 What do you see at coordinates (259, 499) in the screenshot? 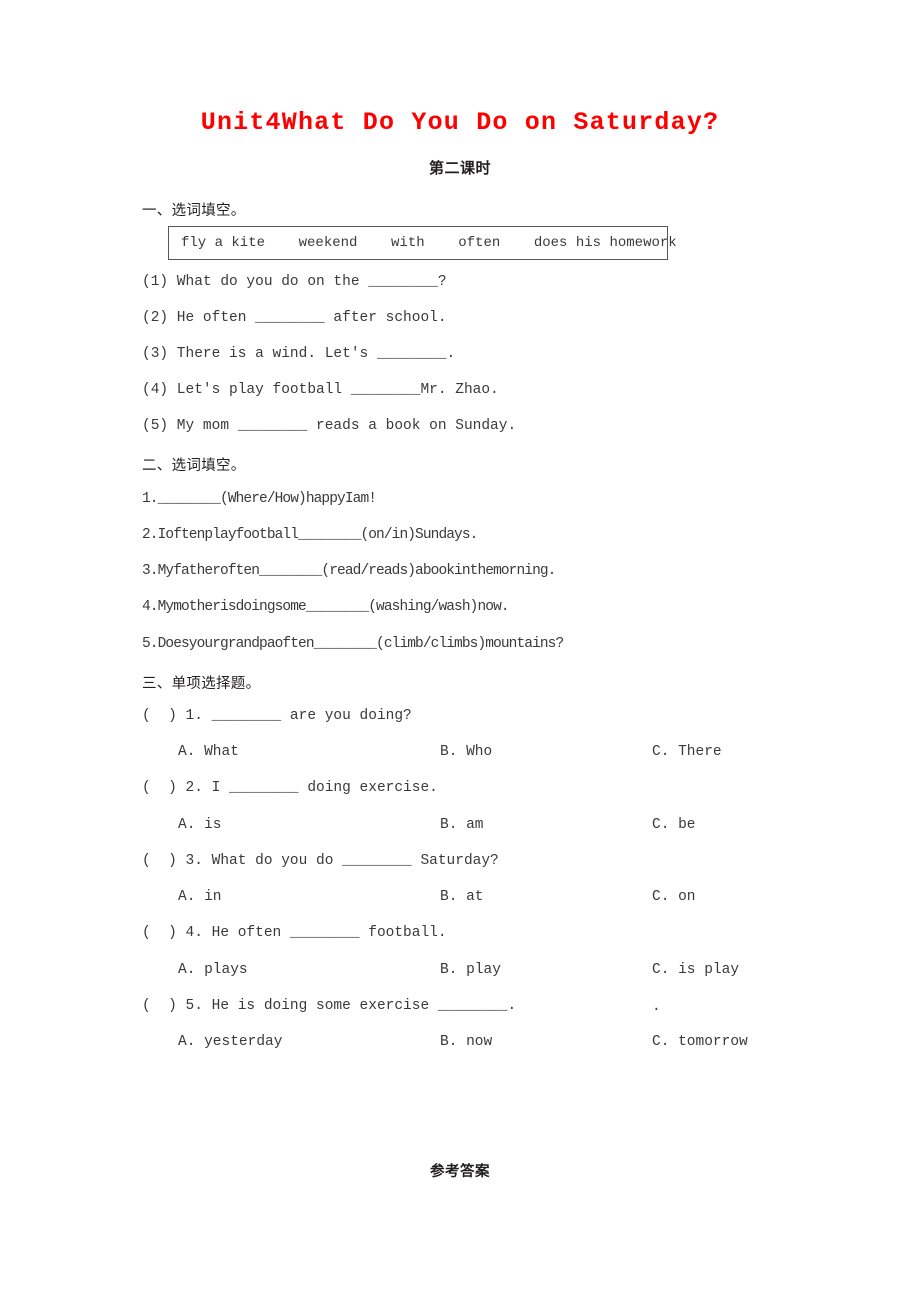
I see `section-two-item-1: 1.________(Where/How)happyIam!` at bounding box center [259, 499].